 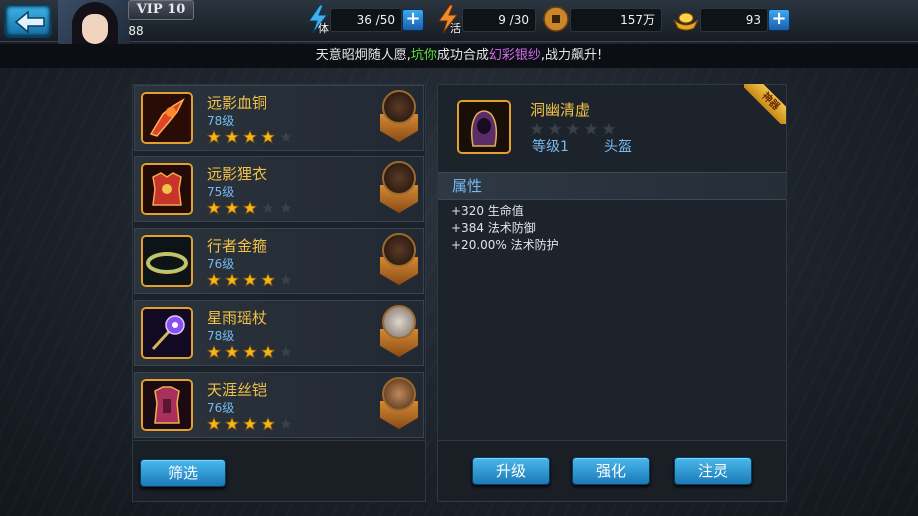 I want to click on silver-hair-hero-icon, so click(x=399, y=331).